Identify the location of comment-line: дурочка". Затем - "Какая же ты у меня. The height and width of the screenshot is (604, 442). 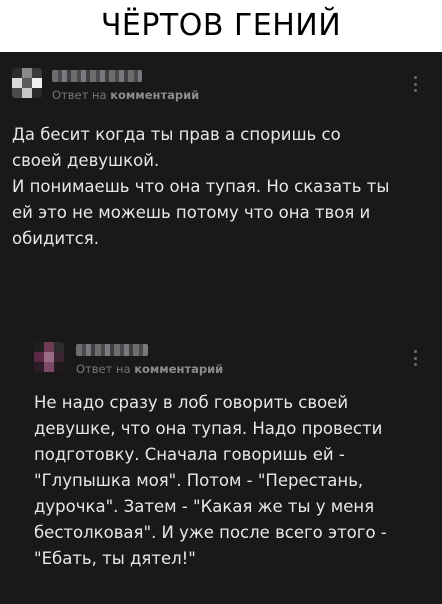
(204, 506).